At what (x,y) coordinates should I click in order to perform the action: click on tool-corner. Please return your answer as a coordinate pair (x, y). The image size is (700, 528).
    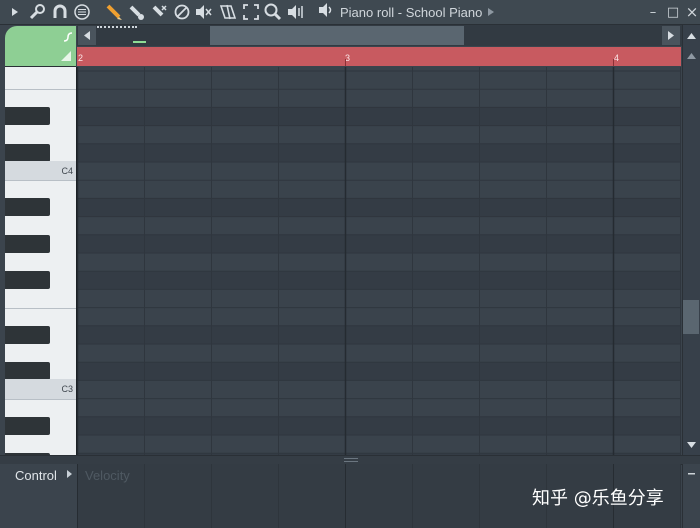
    Looking at the image, I should click on (40, 46).